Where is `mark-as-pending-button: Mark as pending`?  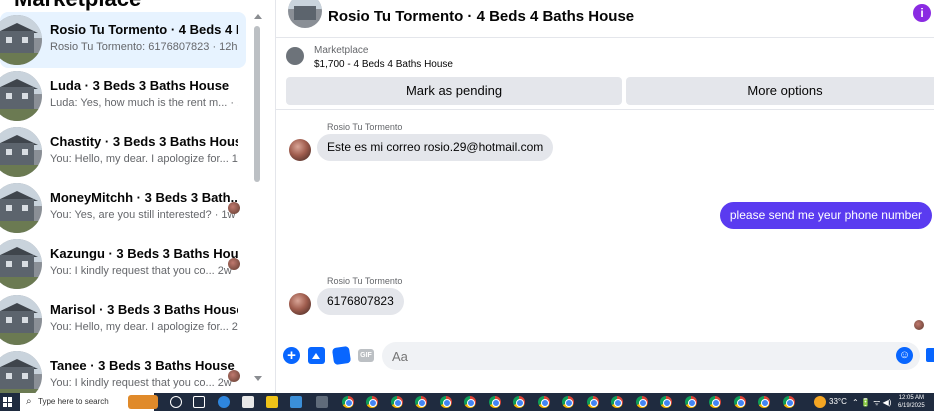 mark-as-pending-button: Mark as pending is located at coordinates (454, 91).